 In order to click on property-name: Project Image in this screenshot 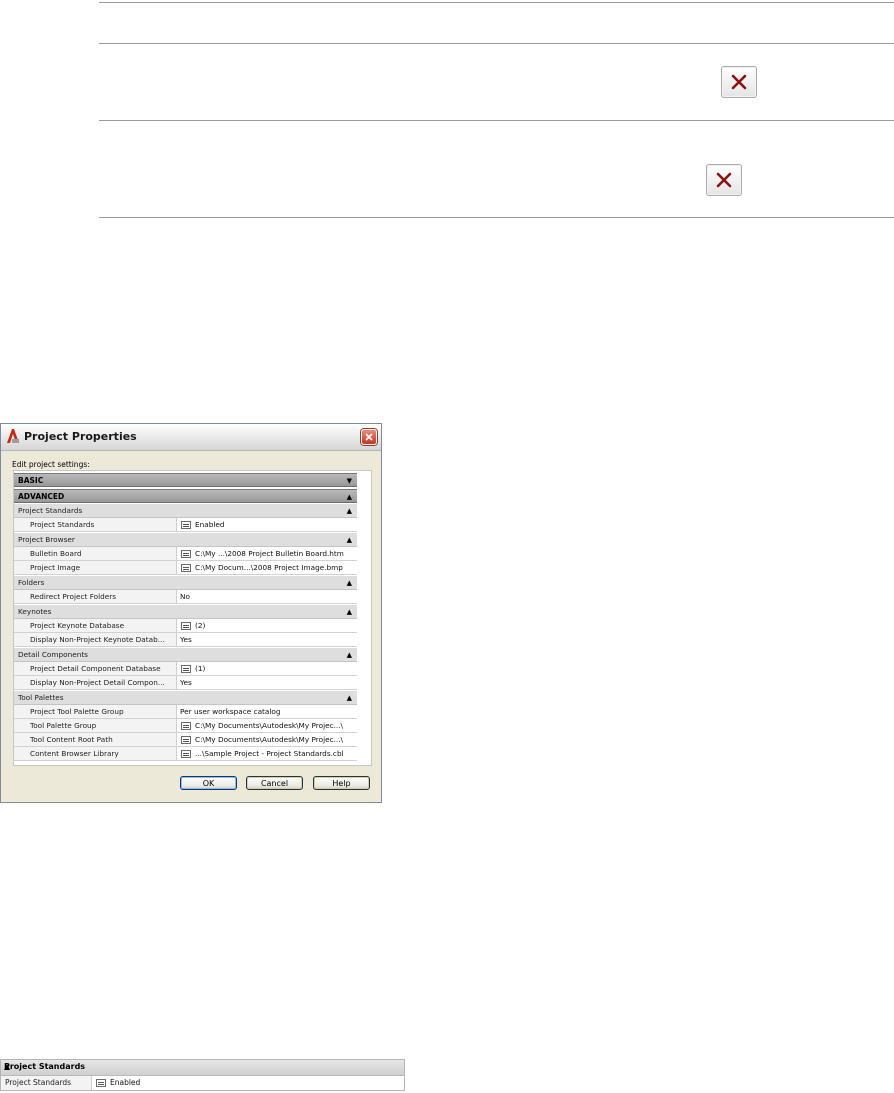, I will do `click(55, 567)`.